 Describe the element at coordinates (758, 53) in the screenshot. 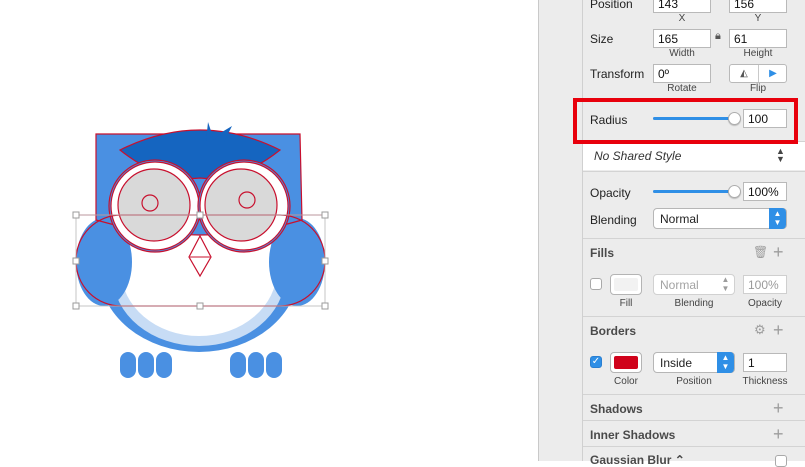

I see `size-height-caption: Height` at that location.